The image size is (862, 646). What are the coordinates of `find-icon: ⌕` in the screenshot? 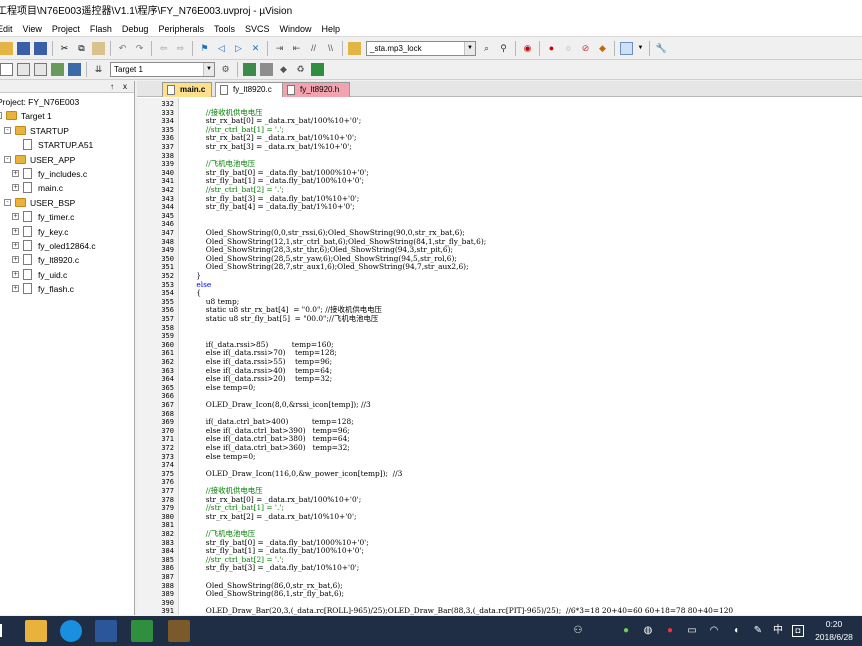 It's located at (486, 48).